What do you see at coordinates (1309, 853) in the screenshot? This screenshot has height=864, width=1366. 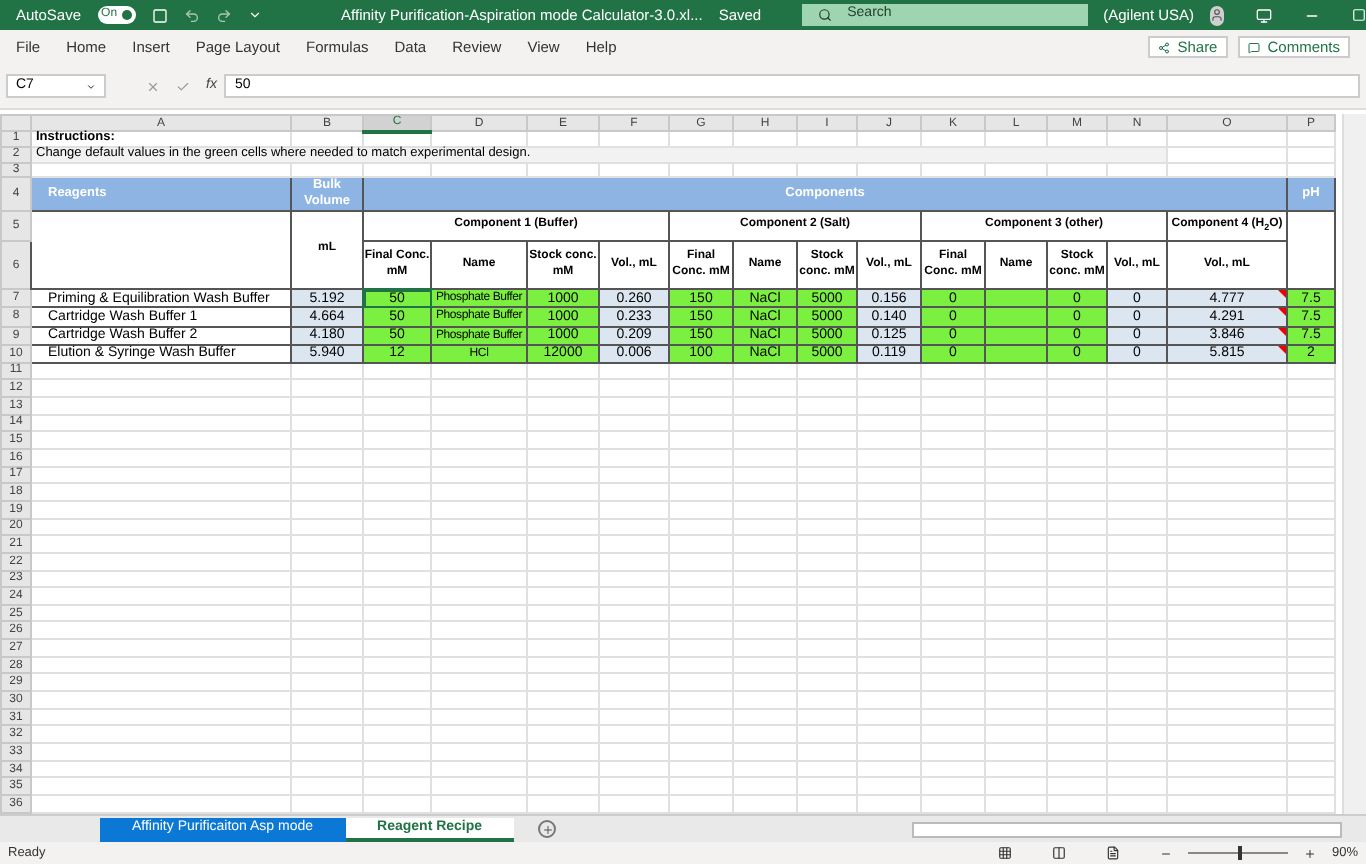 I see `zoom-in-icon` at bounding box center [1309, 853].